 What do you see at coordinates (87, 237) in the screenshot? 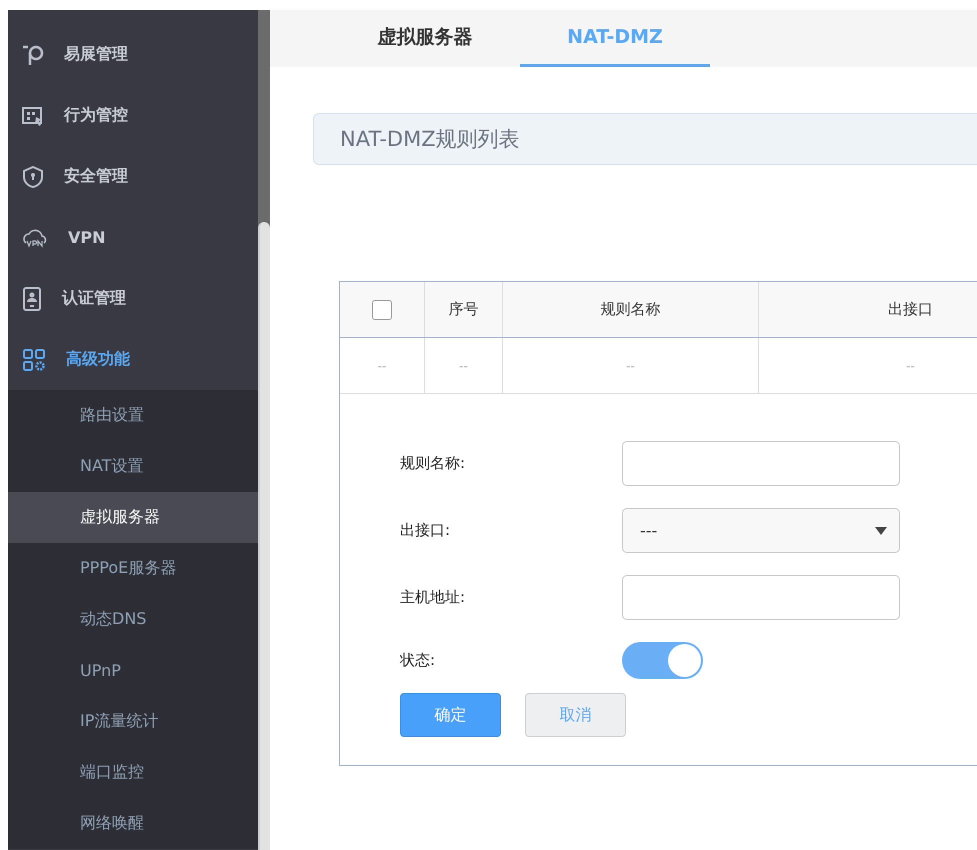
I see `menu-label: VPN` at bounding box center [87, 237].